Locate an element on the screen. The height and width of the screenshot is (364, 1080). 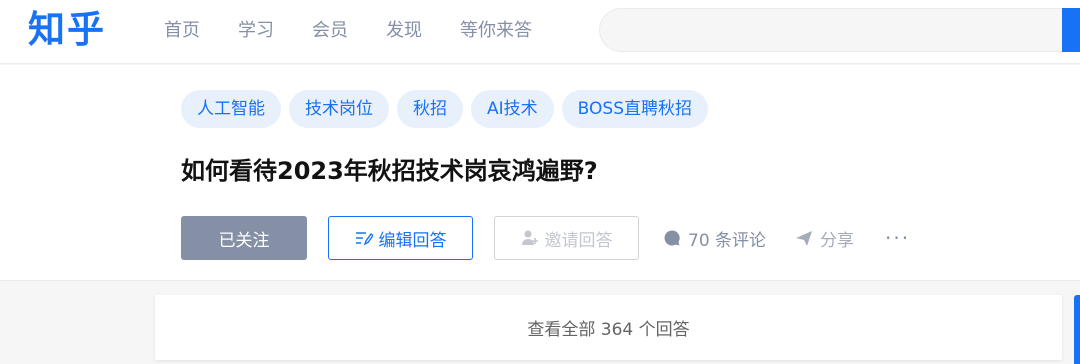
search-button is located at coordinates (1071, 30).